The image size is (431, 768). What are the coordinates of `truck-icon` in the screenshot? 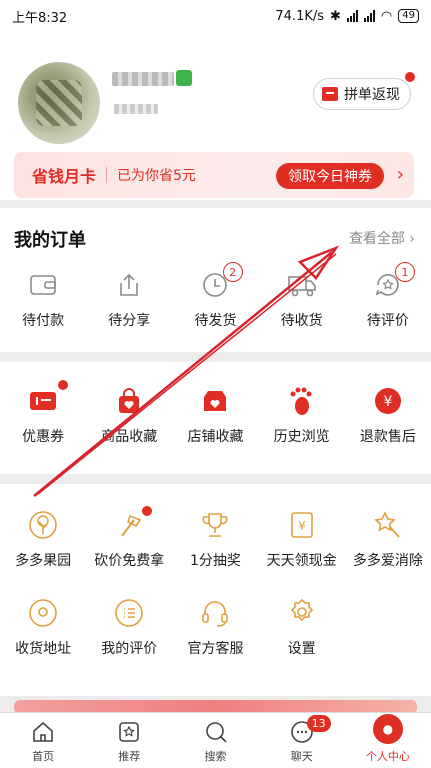 It's located at (302, 285).